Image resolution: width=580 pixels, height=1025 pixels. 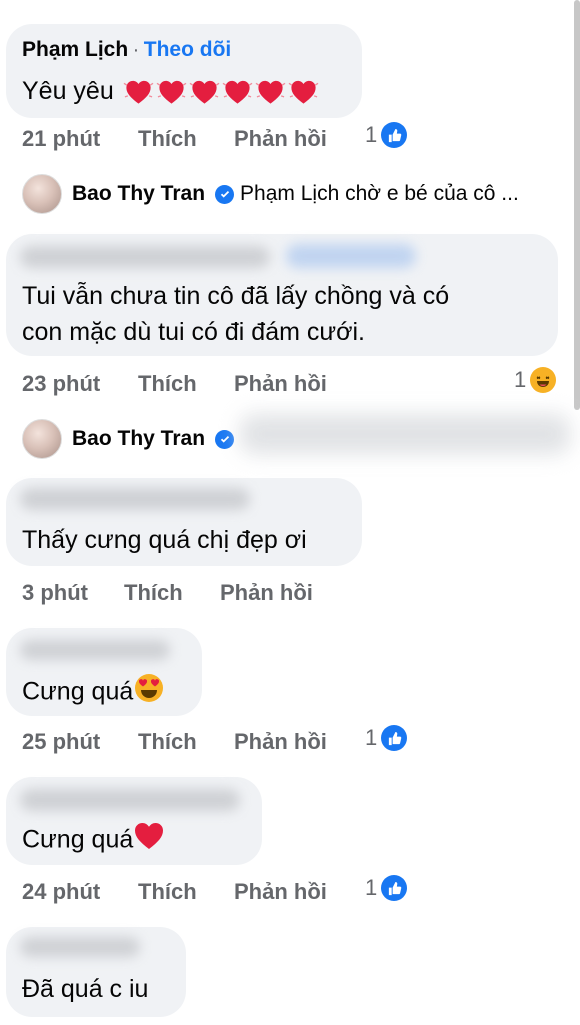 I want to click on heart-emoji-group, so click(x=220, y=91).